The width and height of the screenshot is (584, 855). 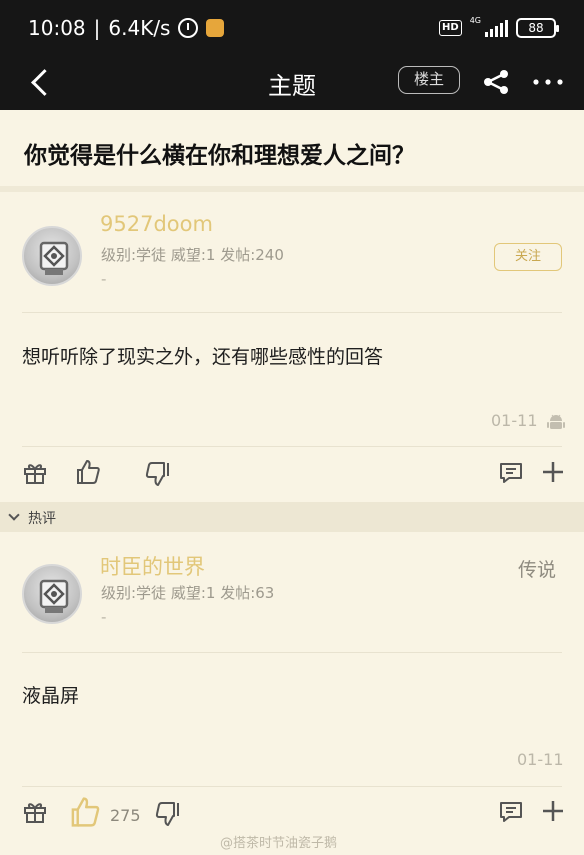 What do you see at coordinates (429, 80) in the screenshot?
I see `op-only-button: 楼主` at bounding box center [429, 80].